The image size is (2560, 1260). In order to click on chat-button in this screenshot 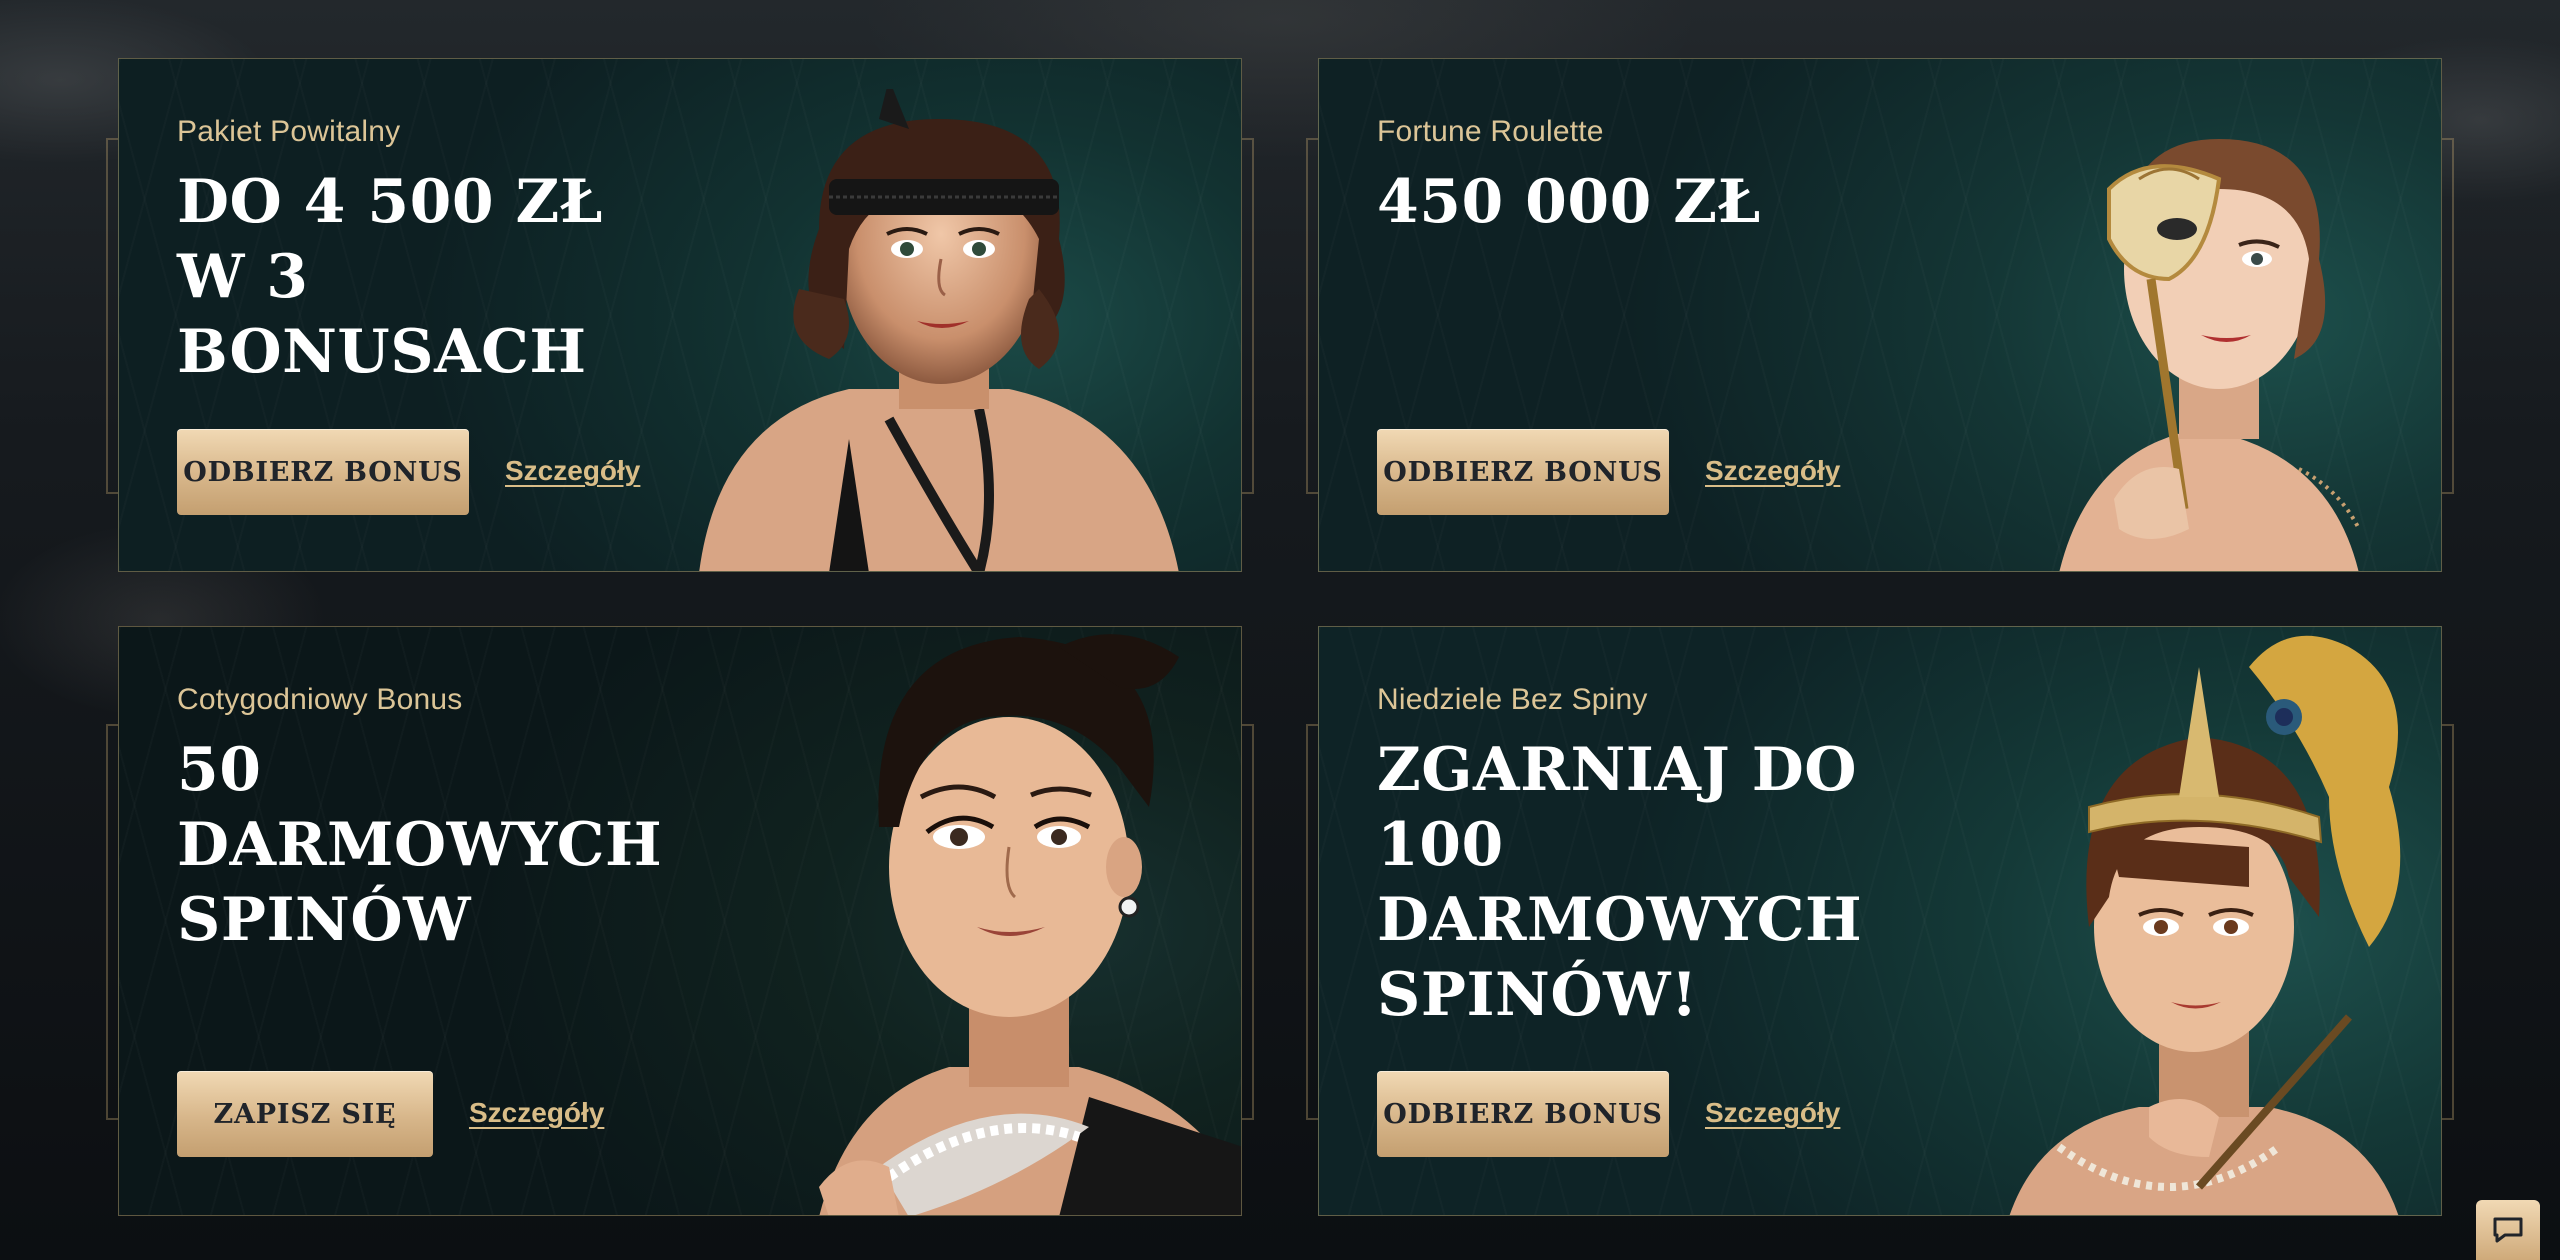, I will do `click(2508, 1230)`.